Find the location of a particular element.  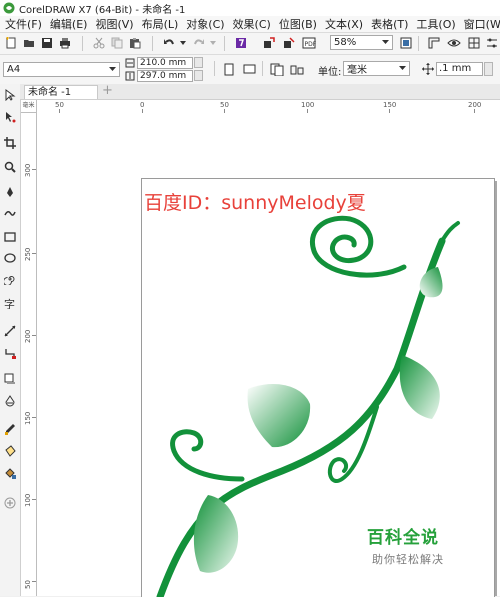

property-bar: A4 210.0 mm 297.0 mm 单位: 毫米 .1 mm is located at coordinates (250, 70).